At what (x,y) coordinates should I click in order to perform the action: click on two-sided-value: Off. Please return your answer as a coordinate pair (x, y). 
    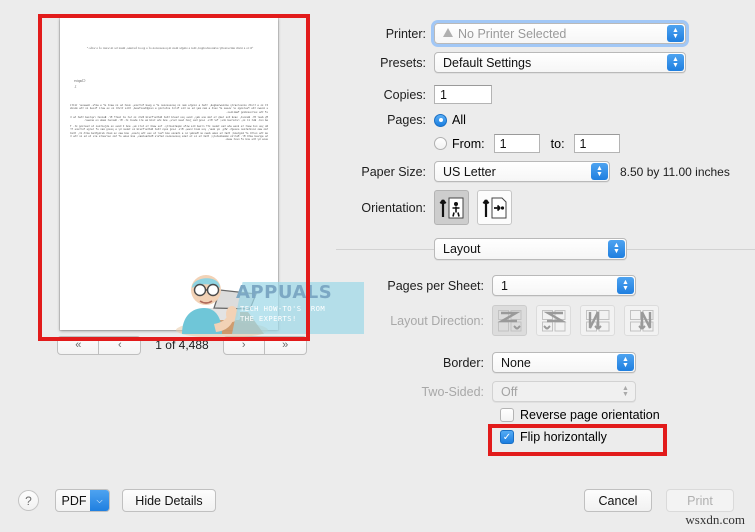
    Looking at the image, I should click on (509, 391).